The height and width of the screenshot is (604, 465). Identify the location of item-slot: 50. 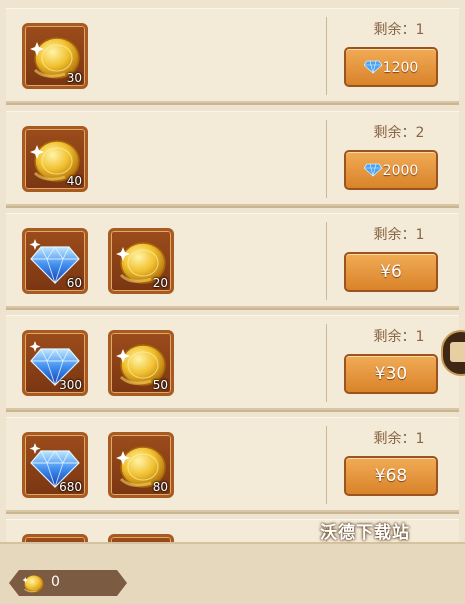
(141, 363).